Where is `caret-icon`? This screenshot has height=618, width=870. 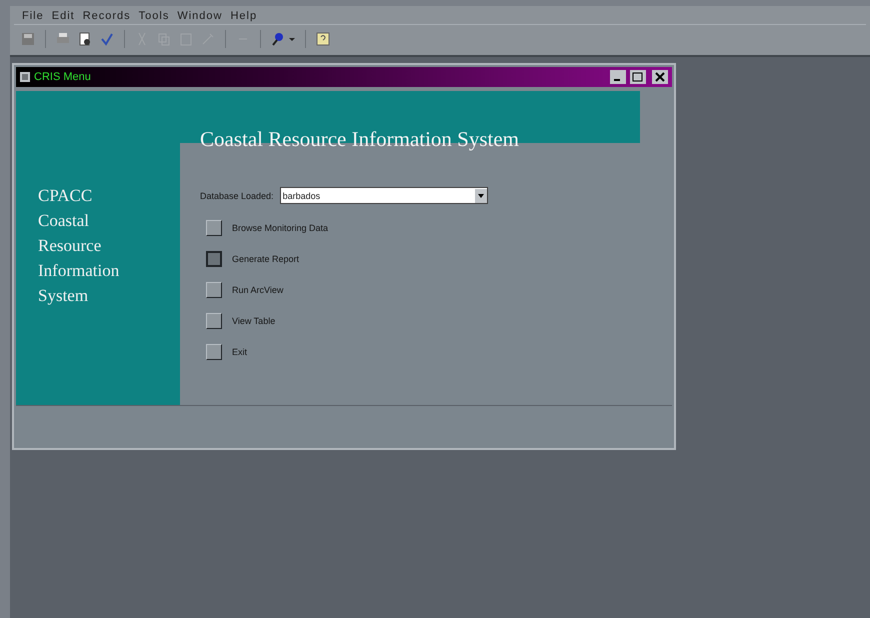
caret-icon is located at coordinates (480, 195).